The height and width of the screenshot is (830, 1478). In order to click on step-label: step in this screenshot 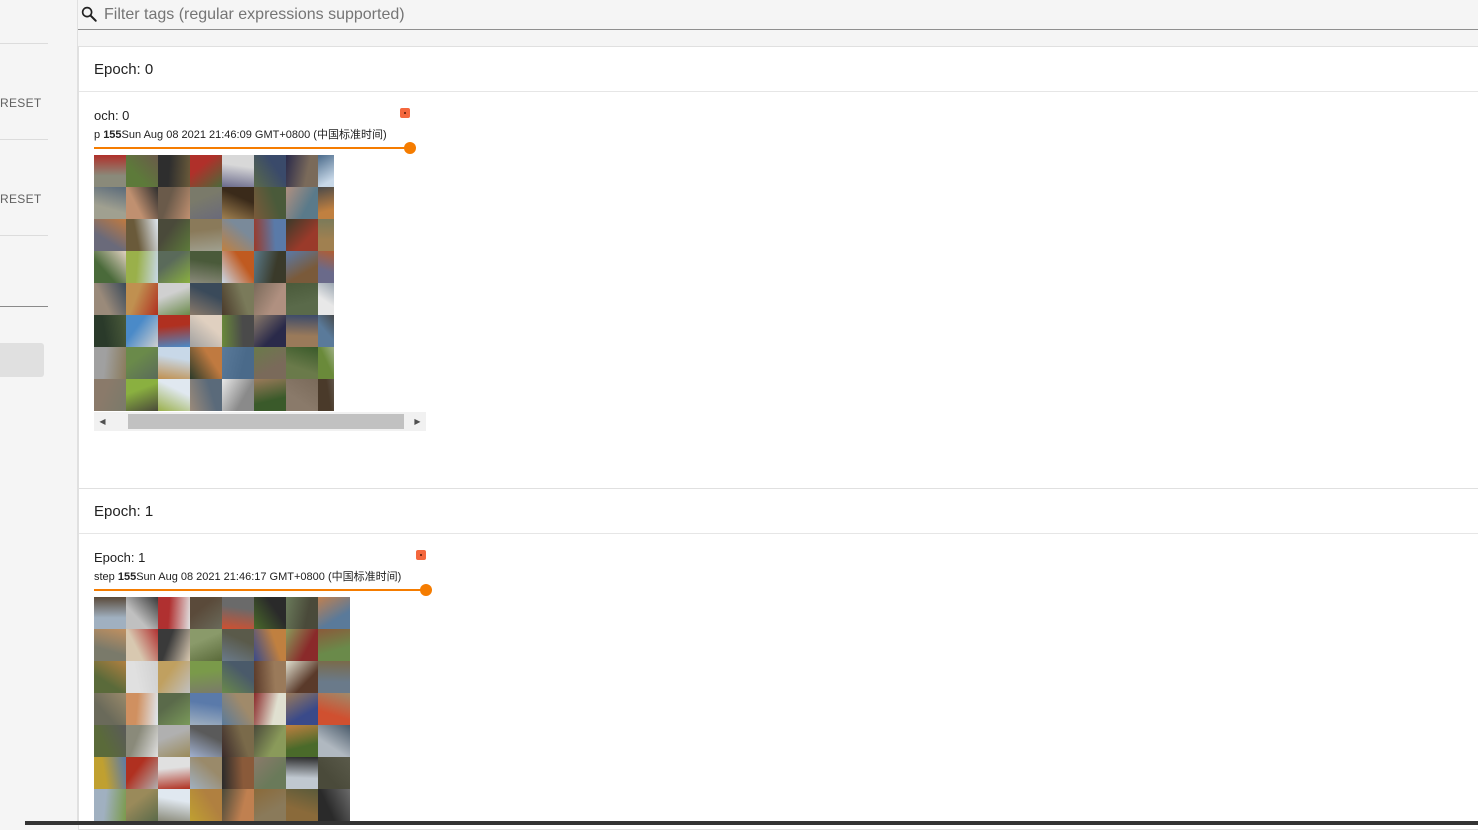, I will do `click(104, 577)`.